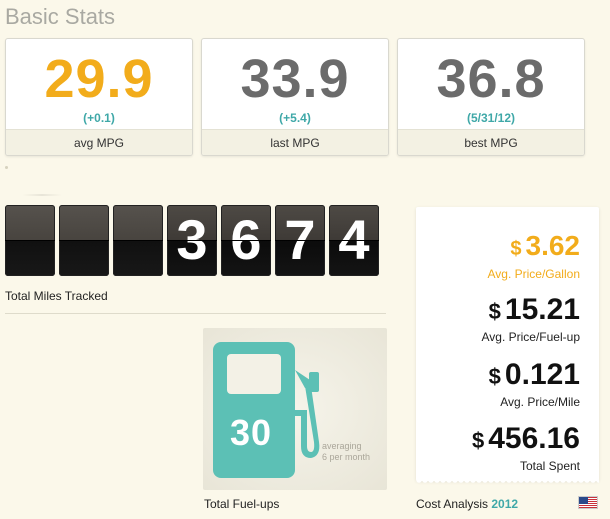 The width and height of the screenshot is (610, 519). I want to click on cost-value: 3.62, so click(553, 245).